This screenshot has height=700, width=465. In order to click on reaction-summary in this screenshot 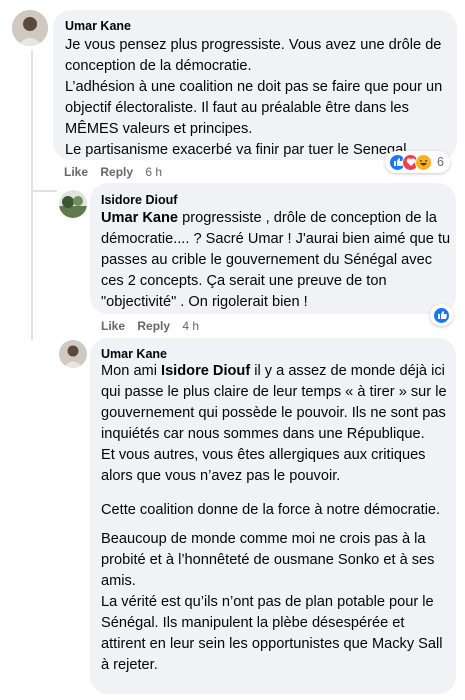, I will do `click(441, 315)`.